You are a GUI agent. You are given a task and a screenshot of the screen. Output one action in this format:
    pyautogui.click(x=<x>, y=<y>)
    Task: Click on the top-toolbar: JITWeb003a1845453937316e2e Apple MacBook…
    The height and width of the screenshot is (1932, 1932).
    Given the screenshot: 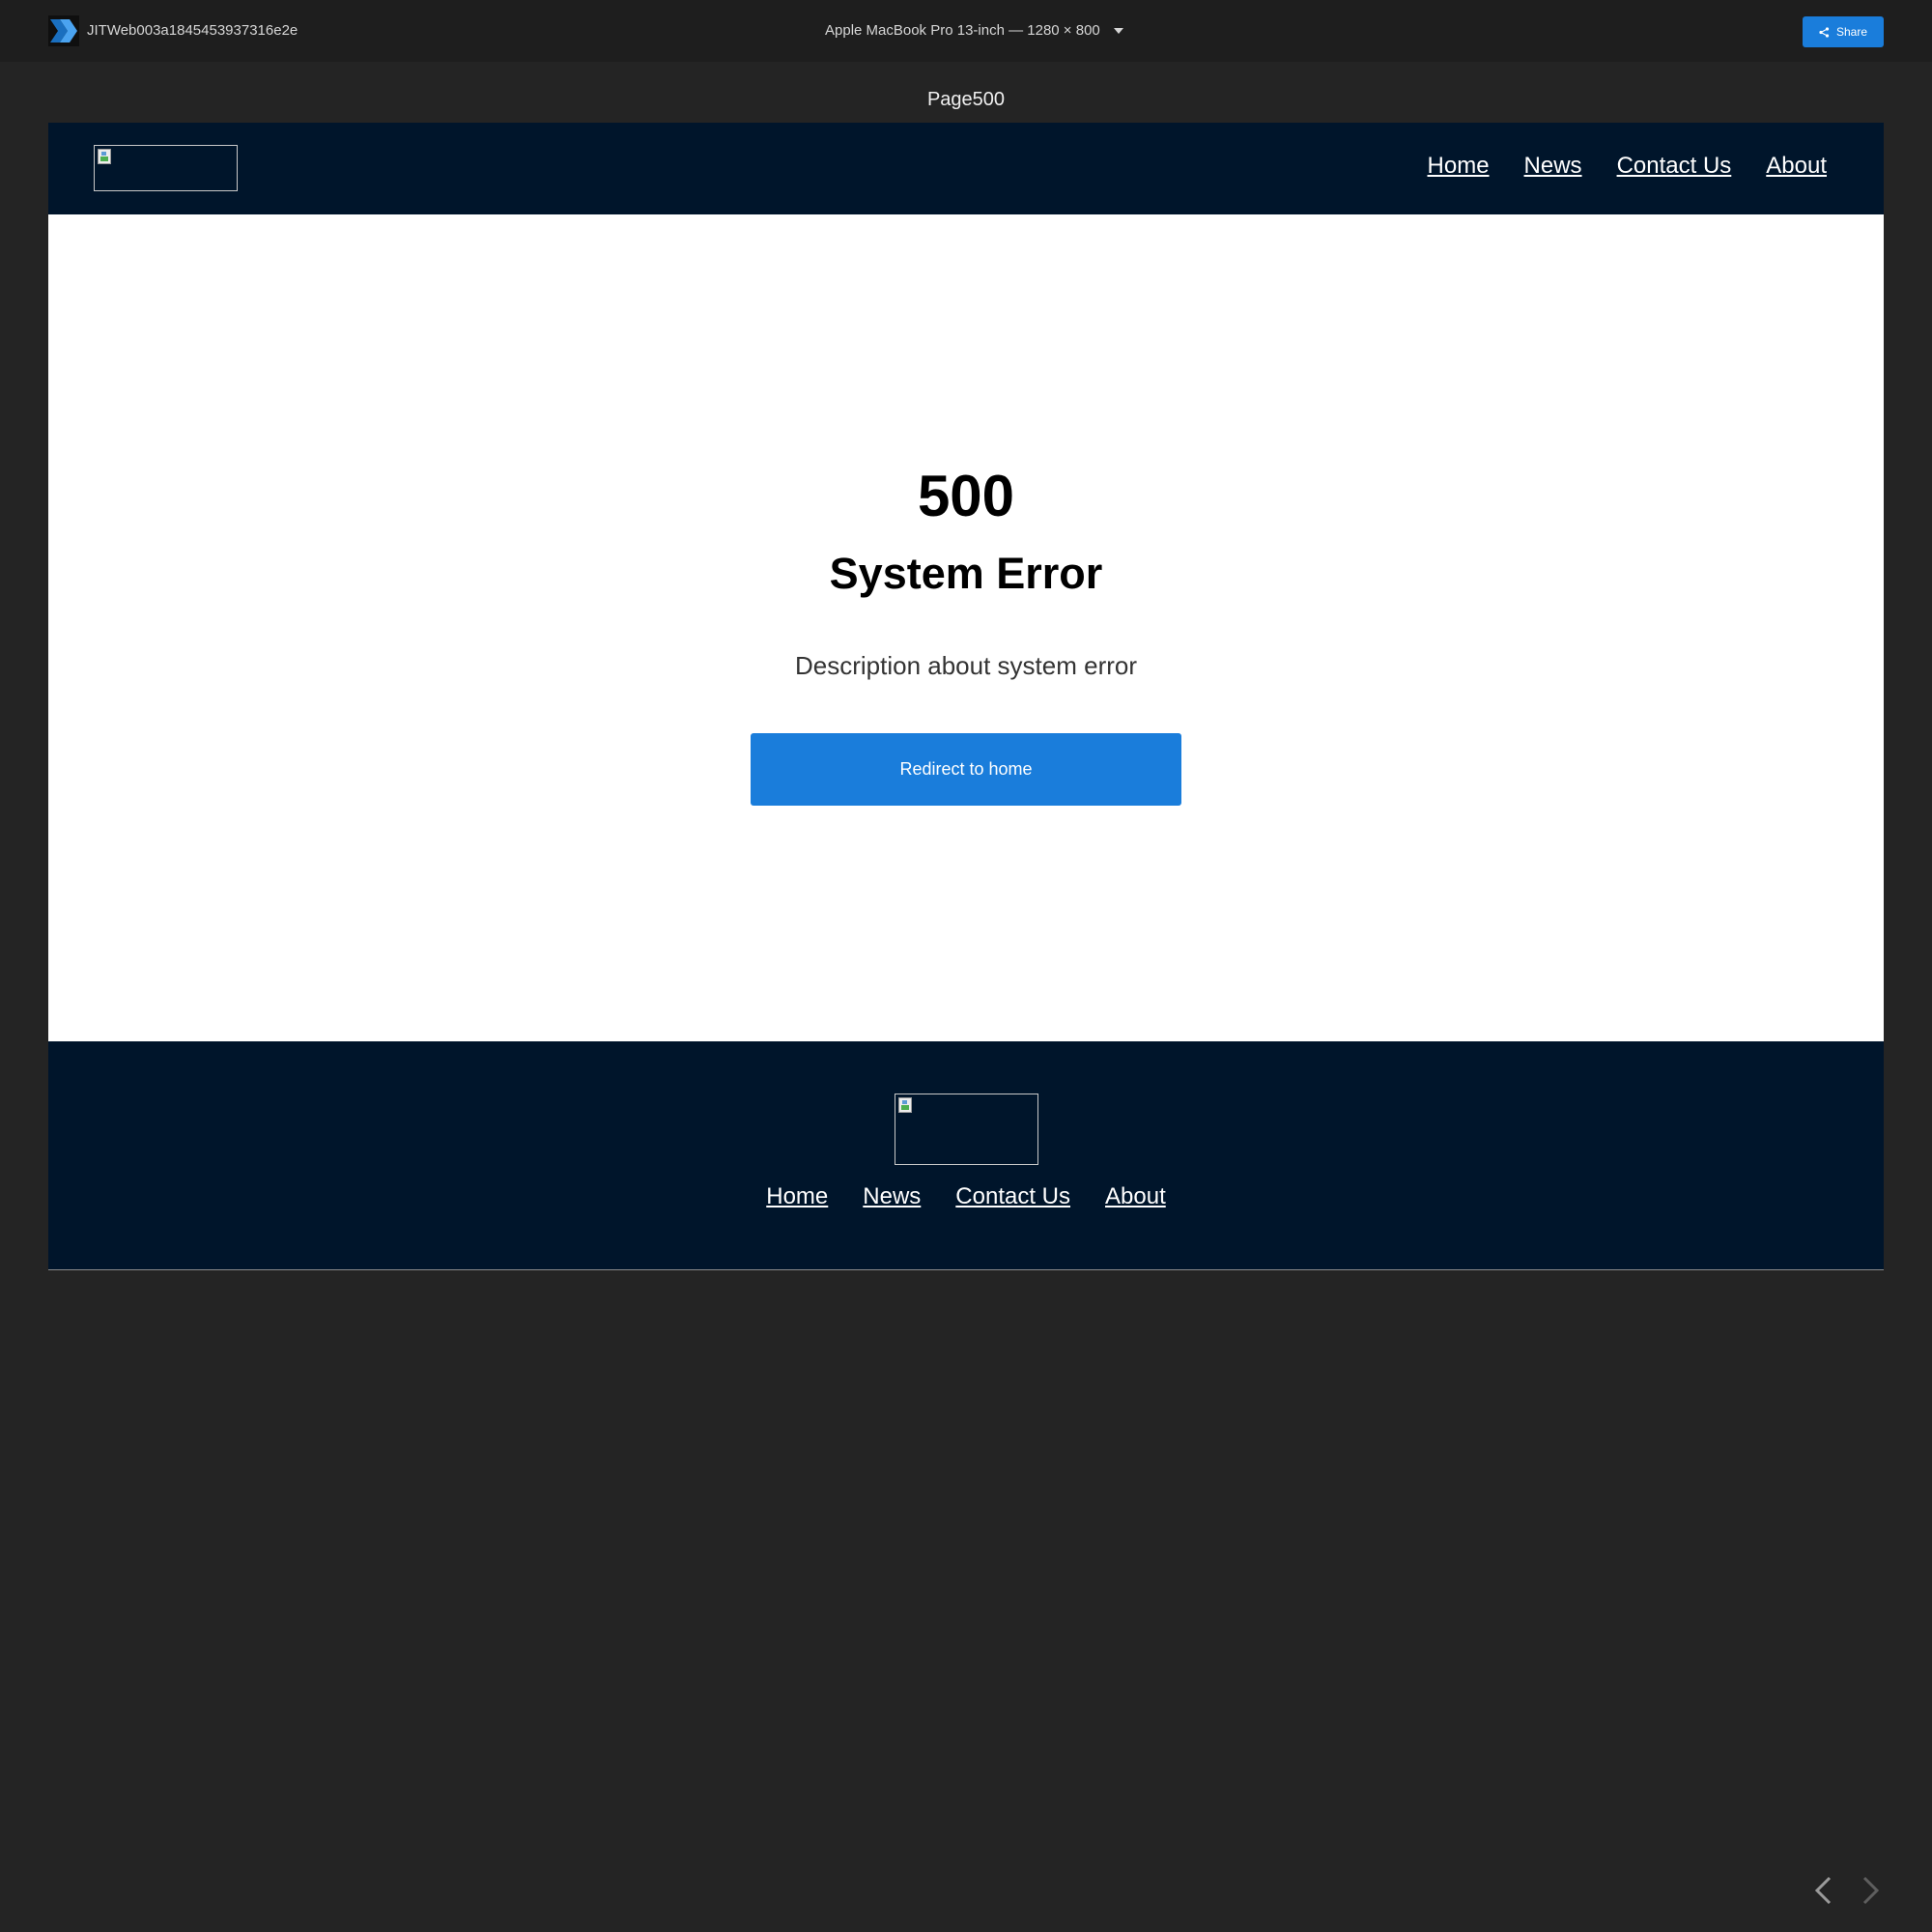 What is the action you would take?
    pyautogui.click(x=966, y=31)
    